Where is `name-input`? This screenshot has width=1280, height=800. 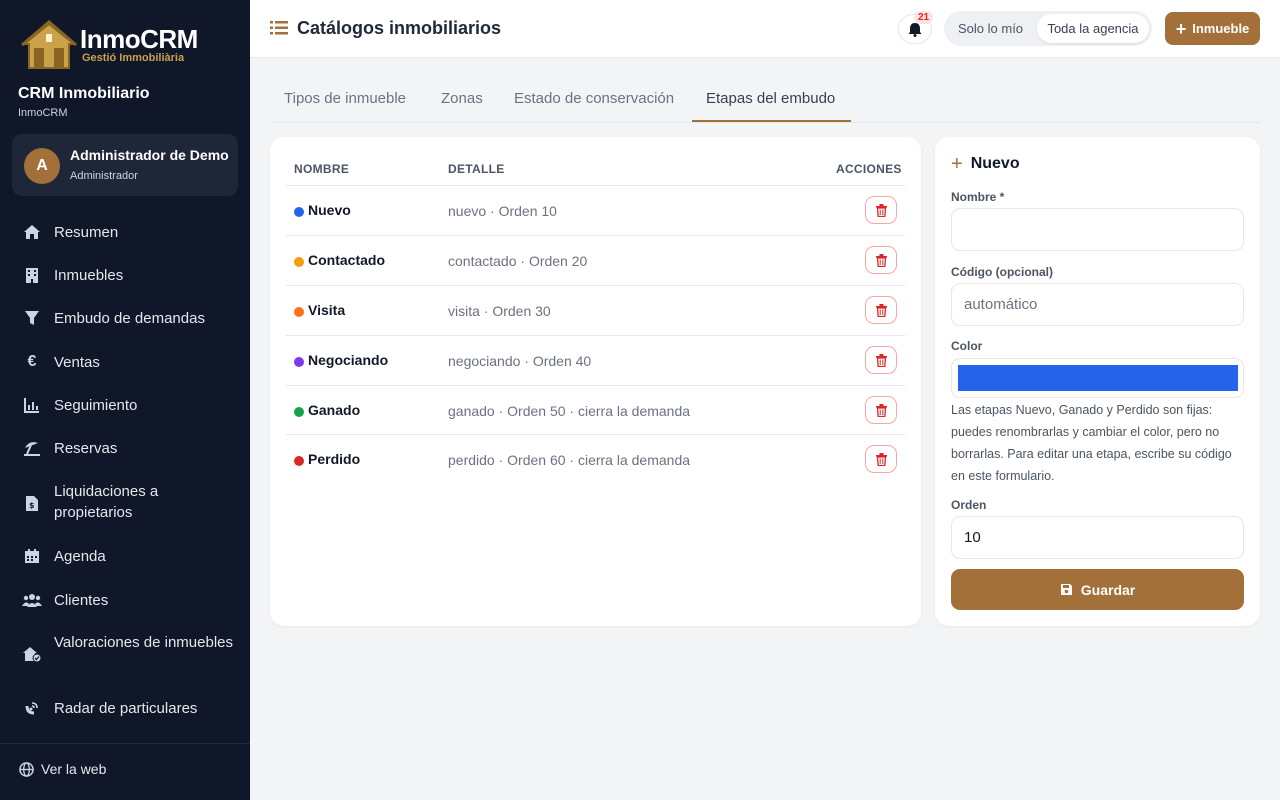 name-input is located at coordinates (1097, 229).